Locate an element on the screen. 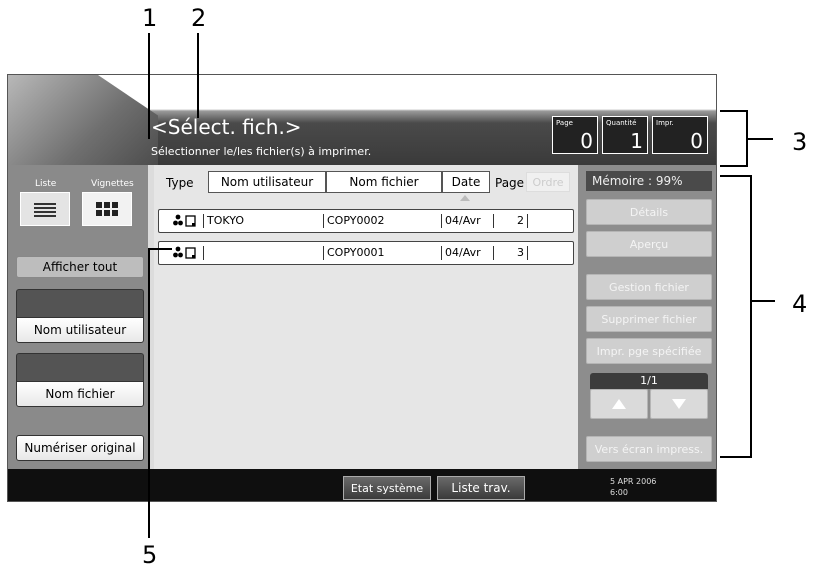 This screenshot has width=817, height=570. tab-list-label: Liste is located at coordinates (46, 184).